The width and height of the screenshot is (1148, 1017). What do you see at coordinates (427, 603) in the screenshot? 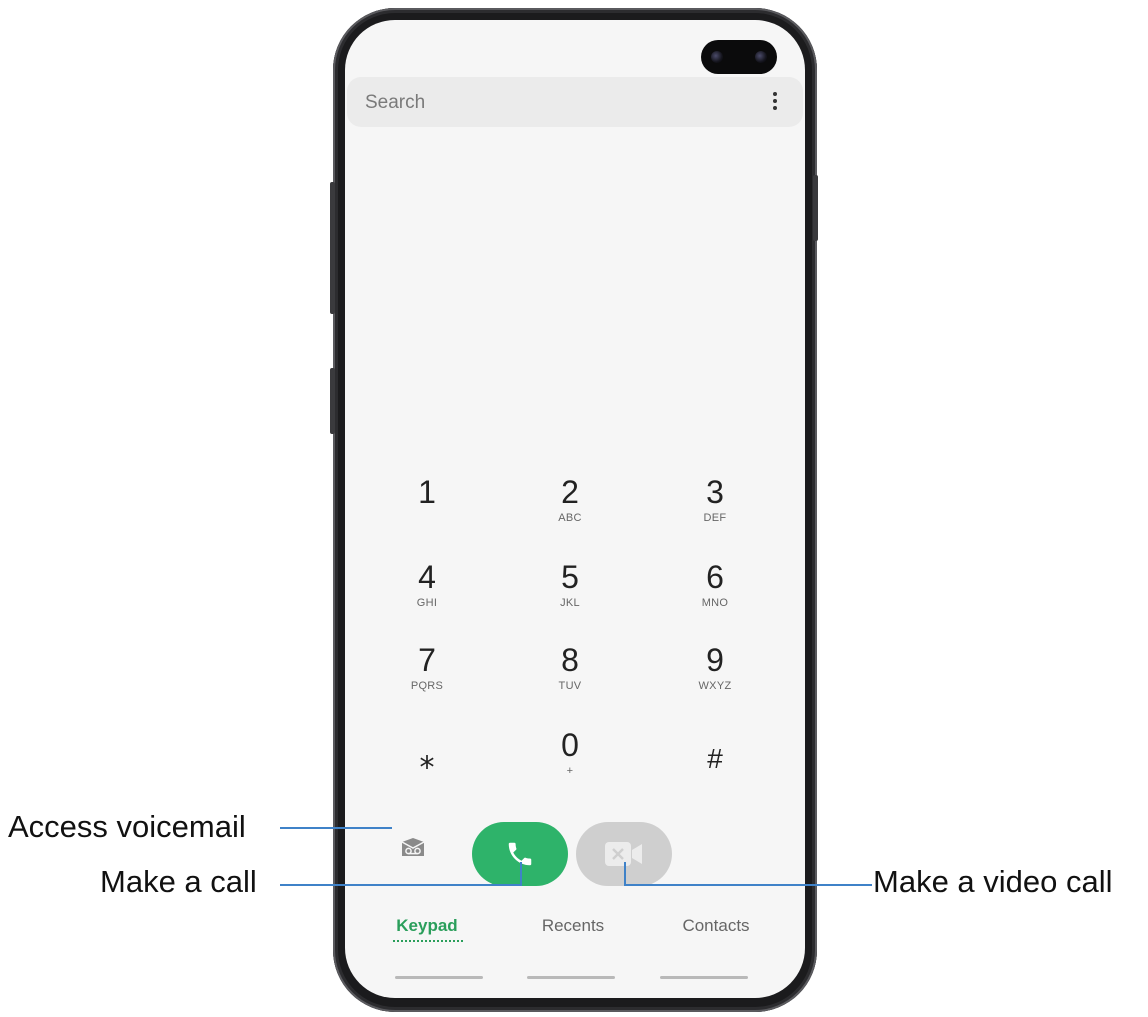
I see `key-letters: GHI` at bounding box center [427, 603].